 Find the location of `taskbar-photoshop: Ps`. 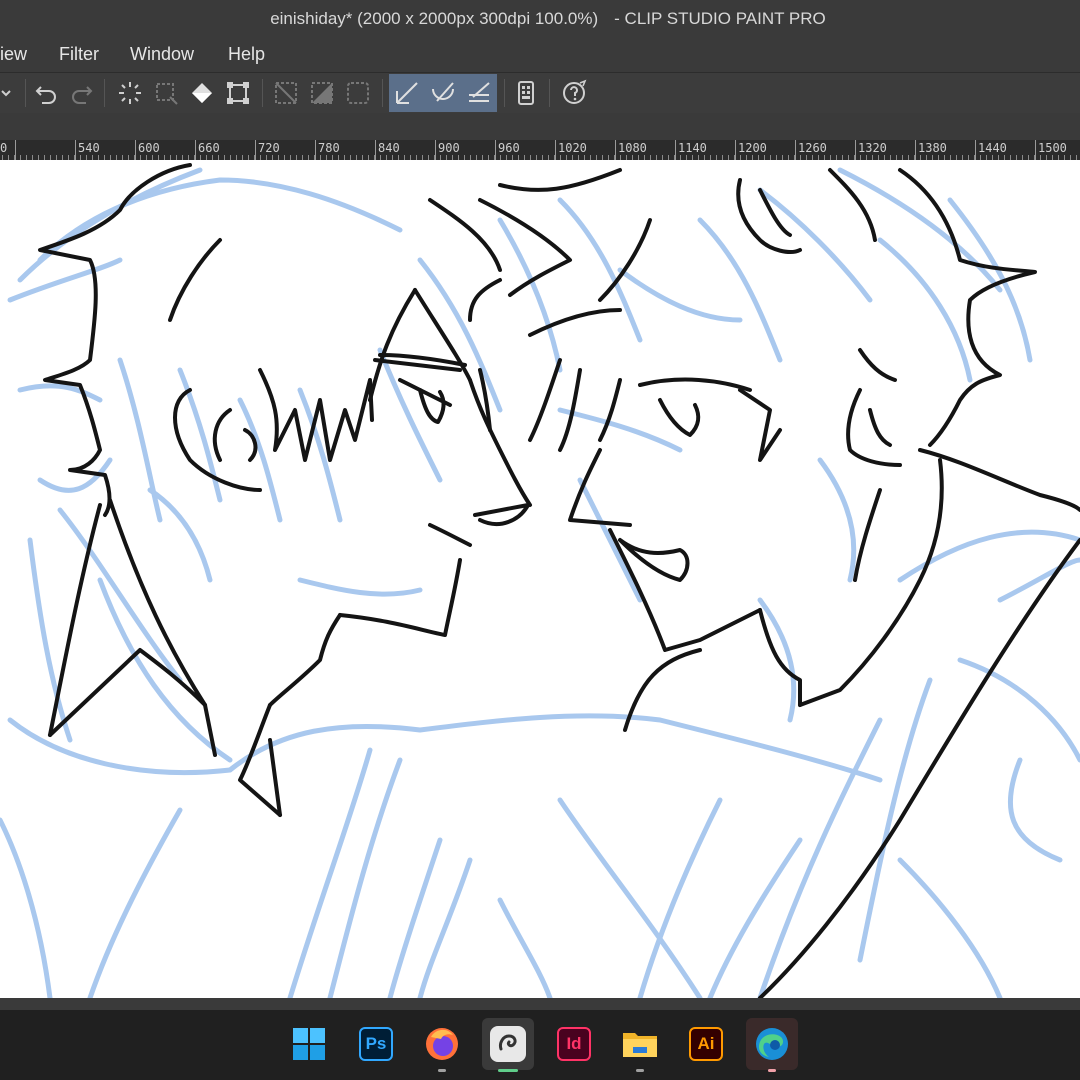

taskbar-photoshop: Ps is located at coordinates (376, 1044).